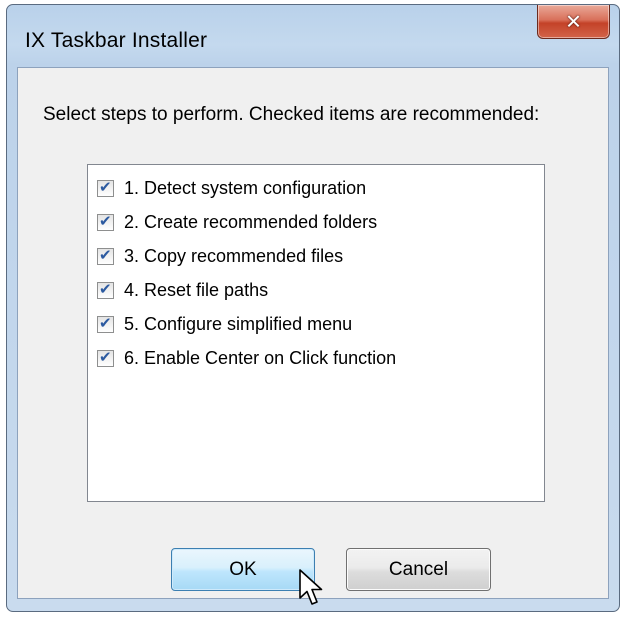  I want to click on step-item-4: ✔ 4. Reset file paths, so click(182, 290).